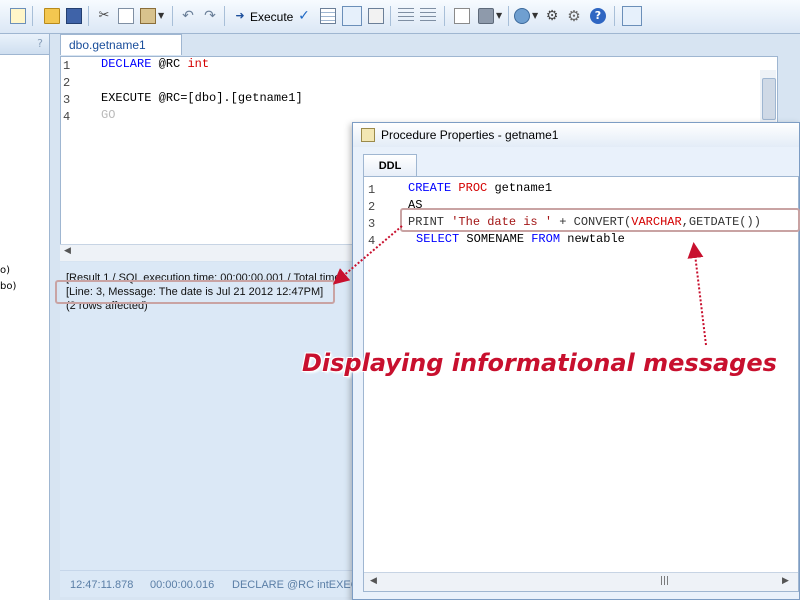  I want to click on database-dropdown-icon: ▼, so click(536, 16).